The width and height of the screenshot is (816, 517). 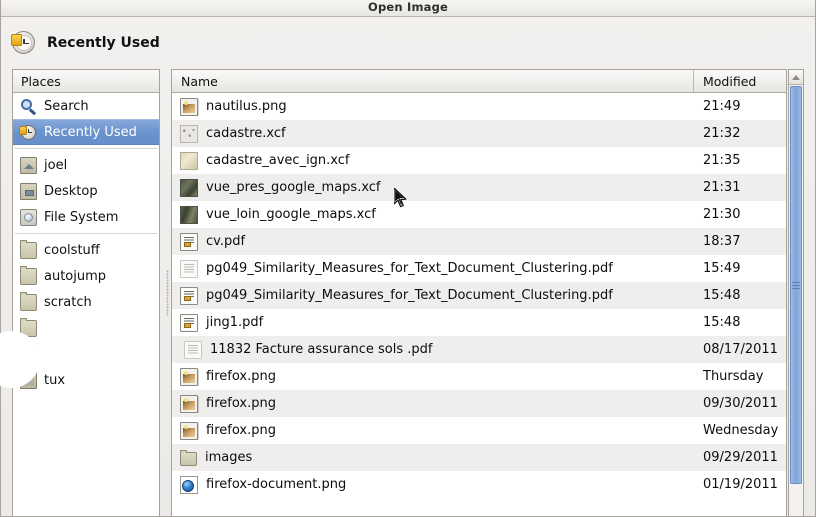 I want to click on pane-splitter, so click(x=167, y=292).